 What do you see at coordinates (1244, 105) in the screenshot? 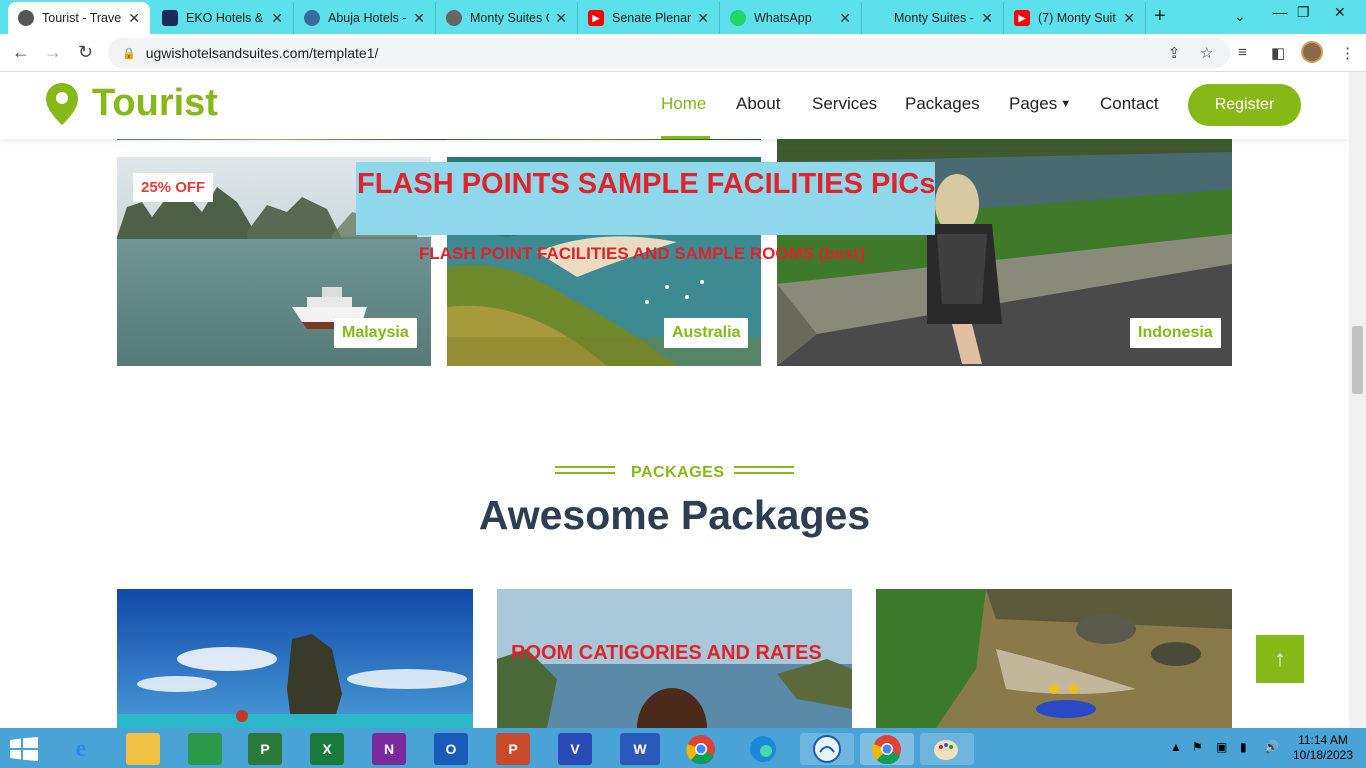
I see `register-button: Register` at bounding box center [1244, 105].